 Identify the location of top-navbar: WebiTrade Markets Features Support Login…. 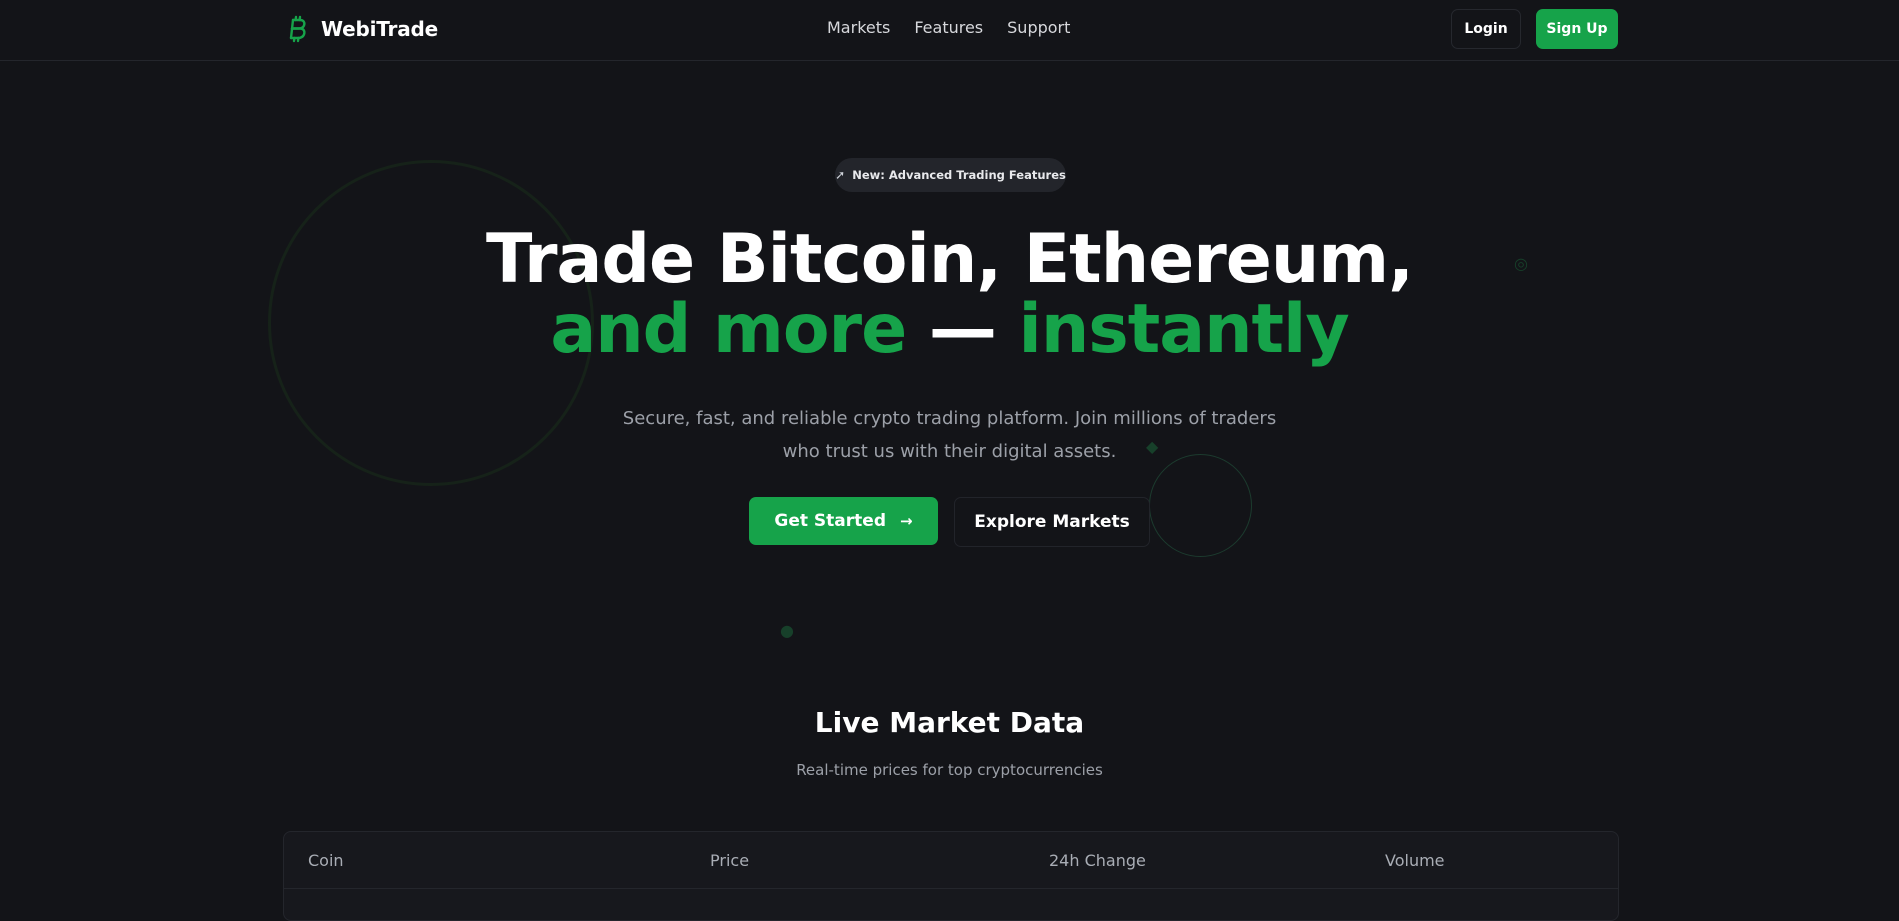
(949, 30).